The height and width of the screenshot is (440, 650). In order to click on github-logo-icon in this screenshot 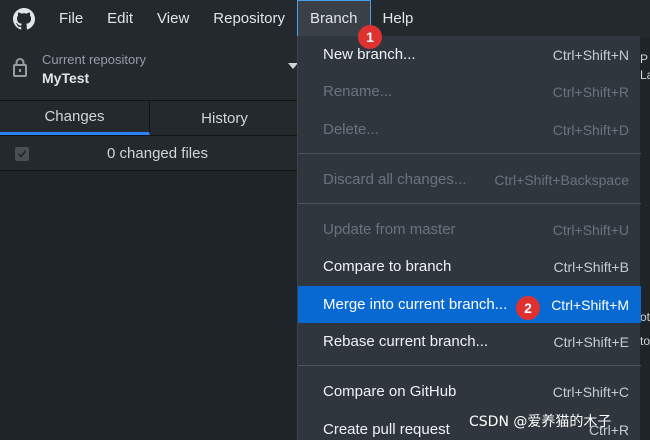, I will do `click(24, 18)`.